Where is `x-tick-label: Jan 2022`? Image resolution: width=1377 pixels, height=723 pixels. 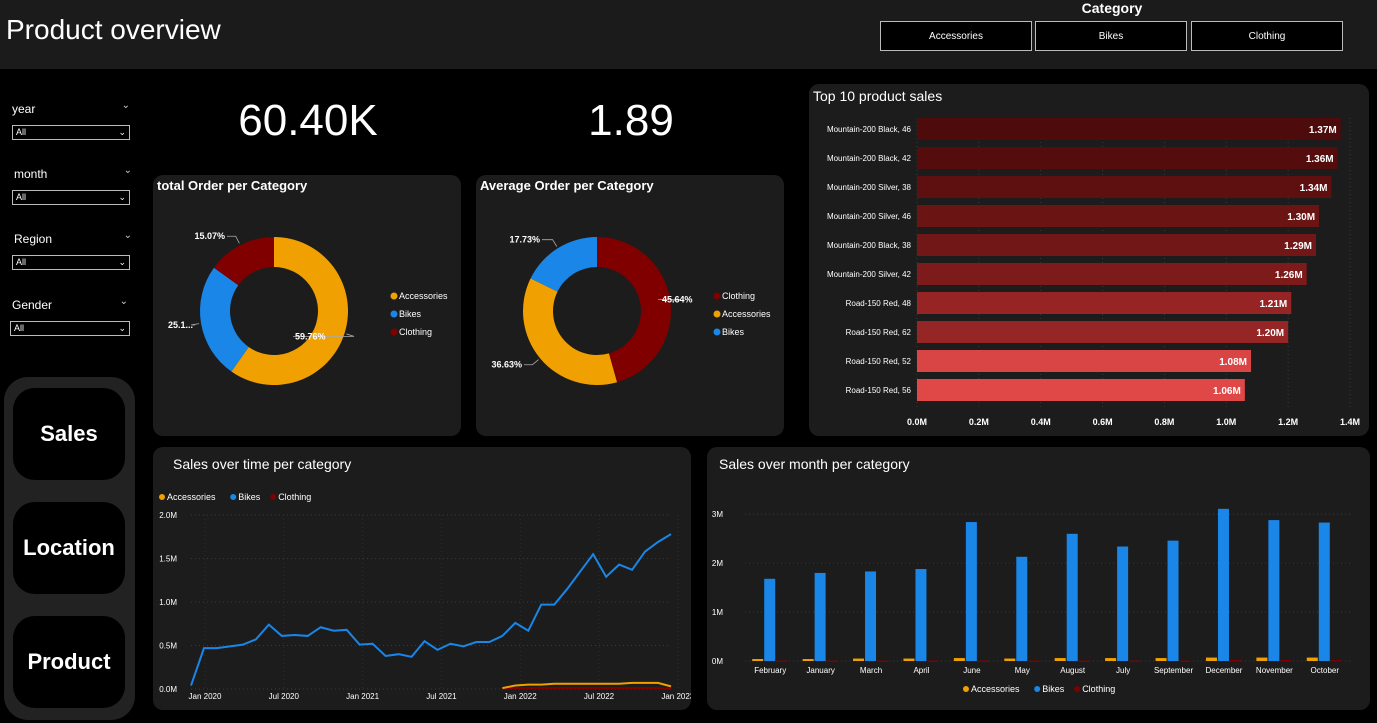
x-tick-label: Jan 2022 is located at coordinates (520, 696).